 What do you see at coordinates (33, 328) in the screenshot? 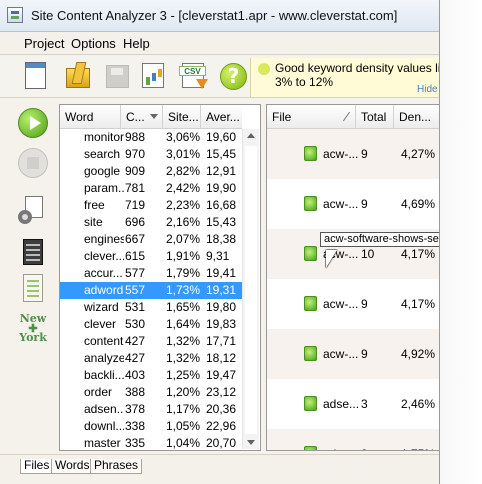
I see `new-york-logo: New ✚ York` at bounding box center [33, 328].